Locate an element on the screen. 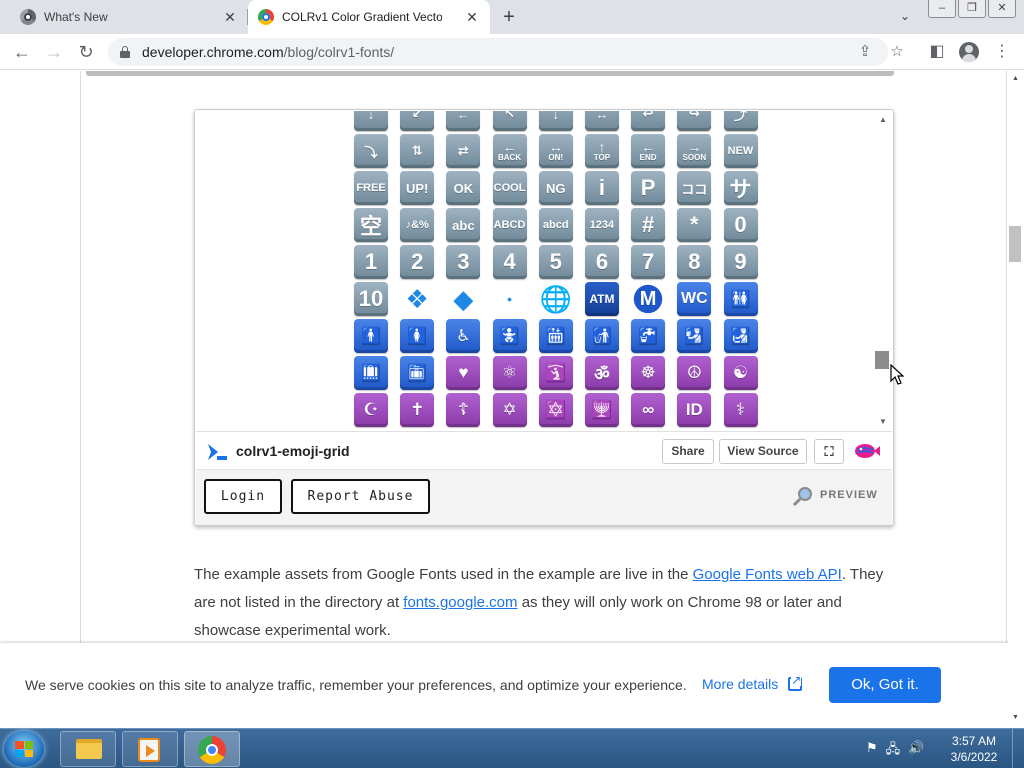 The image size is (1024, 768). report-abuse-button: Report Abuse is located at coordinates (360, 496).